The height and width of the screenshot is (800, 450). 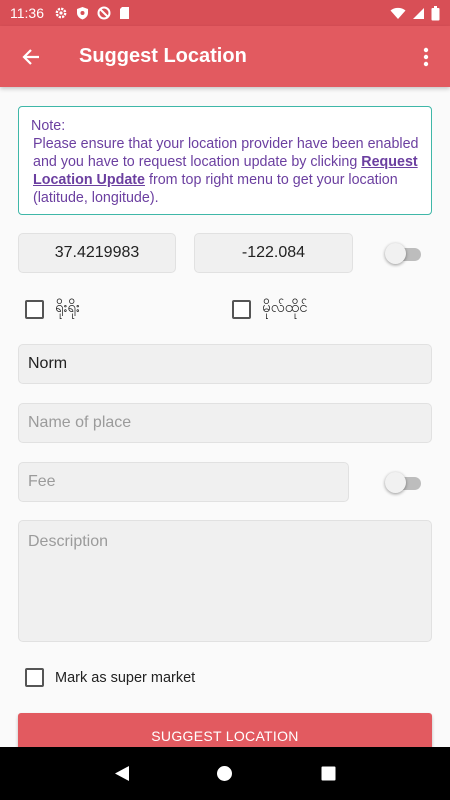 I want to click on overflow-menu-button, so click(x=426, y=56).